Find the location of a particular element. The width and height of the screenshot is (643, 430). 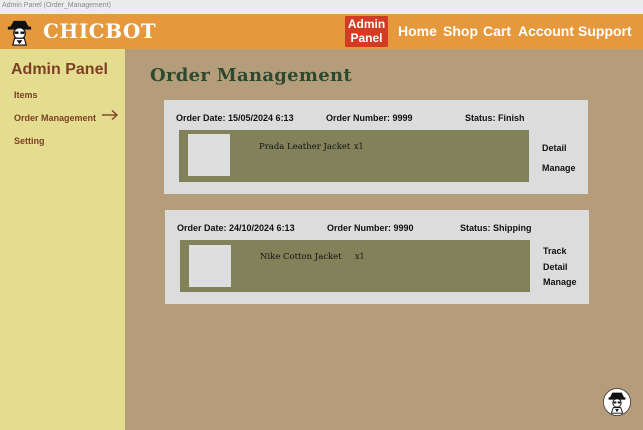

order-item-row: Nike Cotton Jacket x1 is located at coordinates (355, 266).